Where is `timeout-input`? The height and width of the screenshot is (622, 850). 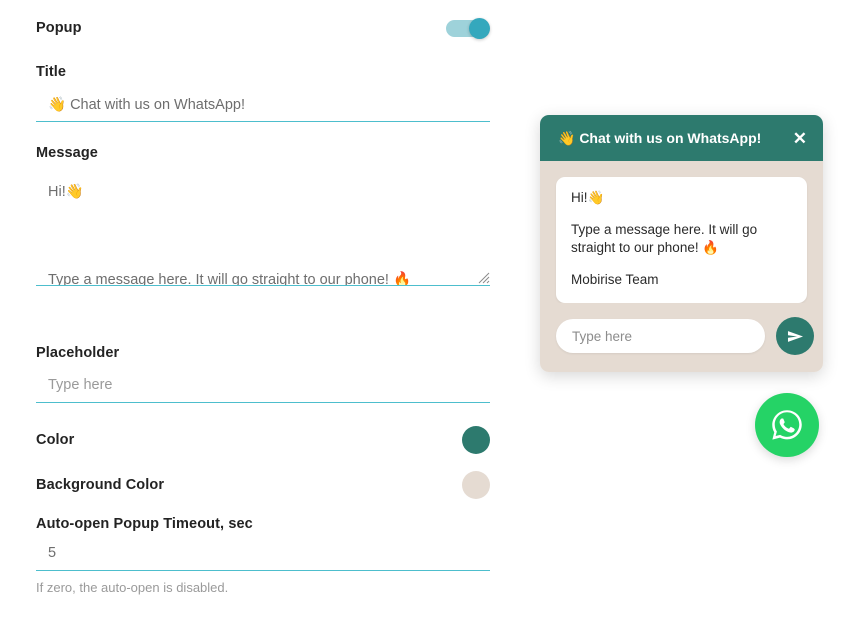 timeout-input is located at coordinates (263, 556).